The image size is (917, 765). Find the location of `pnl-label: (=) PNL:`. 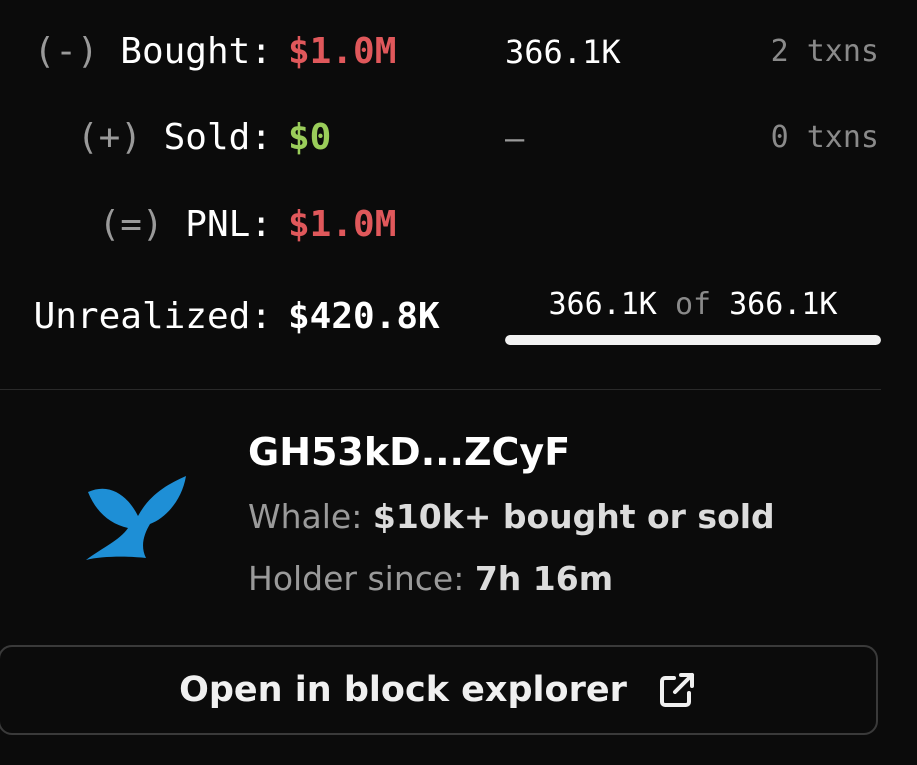

pnl-label: (=) PNL: is located at coordinates (185, 225).